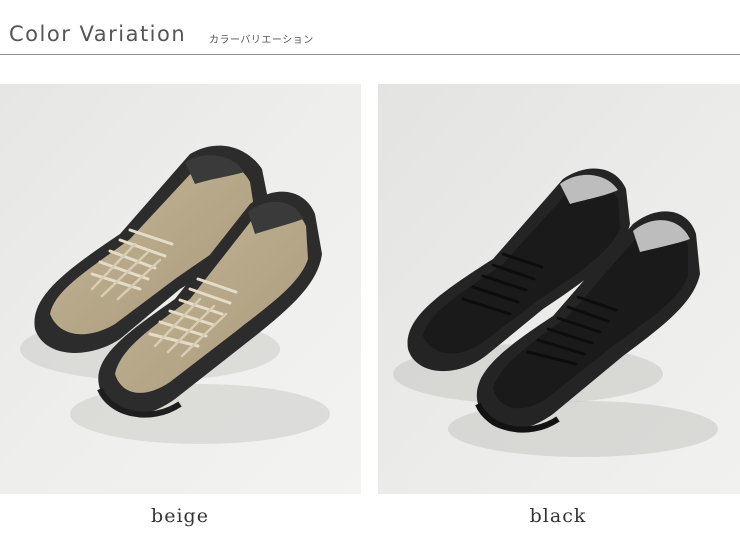  Describe the element at coordinates (98, 34) in the screenshot. I see `section-title: Color Variation` at that location.